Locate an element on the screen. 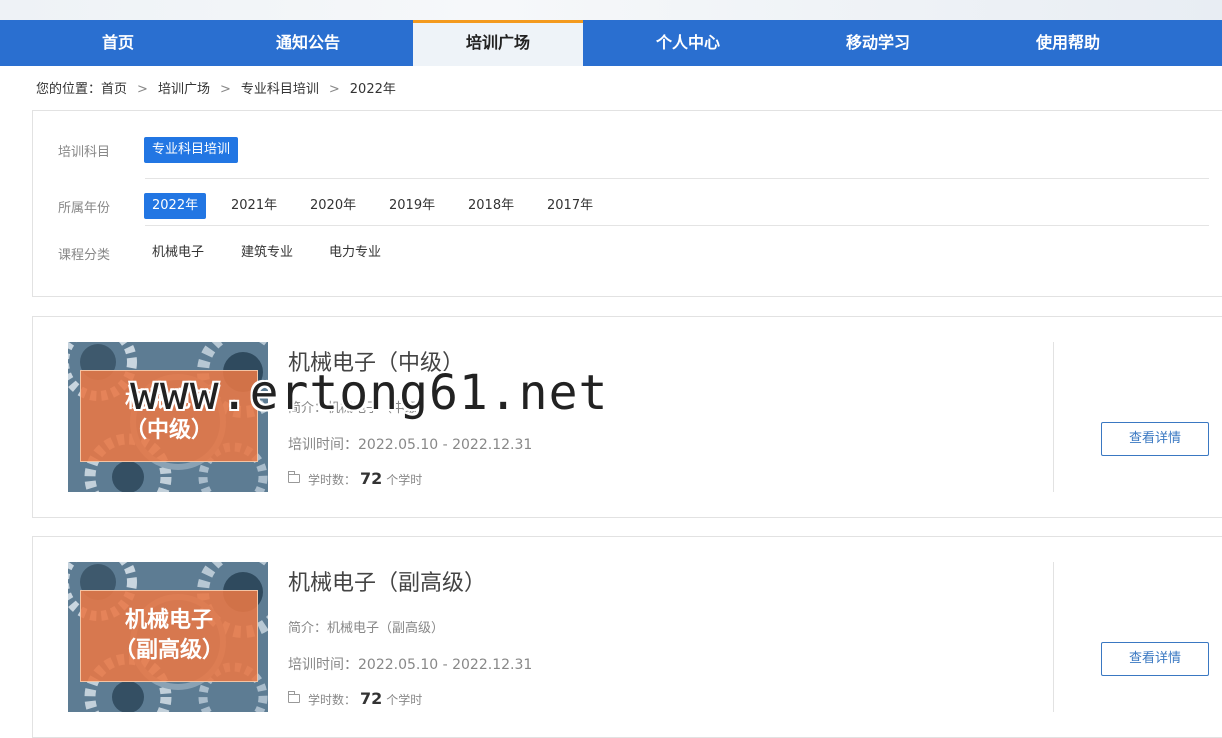 This screenshot has height=738, width=1222. nav-item-help: 使用帮助 is located at coordinates (1068, 43).